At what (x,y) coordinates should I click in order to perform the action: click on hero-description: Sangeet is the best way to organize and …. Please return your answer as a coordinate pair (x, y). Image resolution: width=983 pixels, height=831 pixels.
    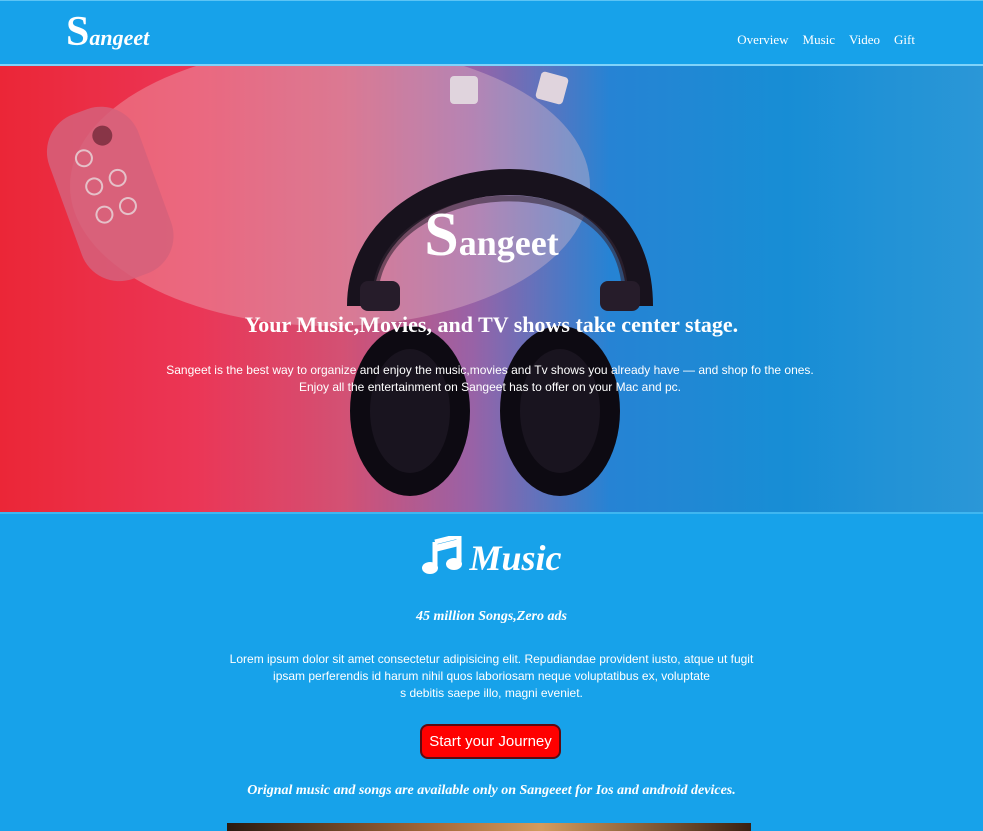
    Looking at the image, I should click on (490, 378).